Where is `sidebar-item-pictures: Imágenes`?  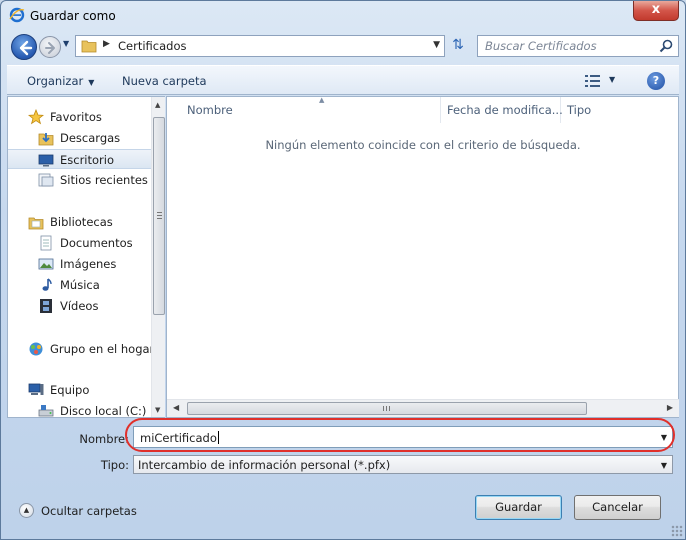
sidebar-item-pictures: Imágenes is located at coordinates (79, 264).